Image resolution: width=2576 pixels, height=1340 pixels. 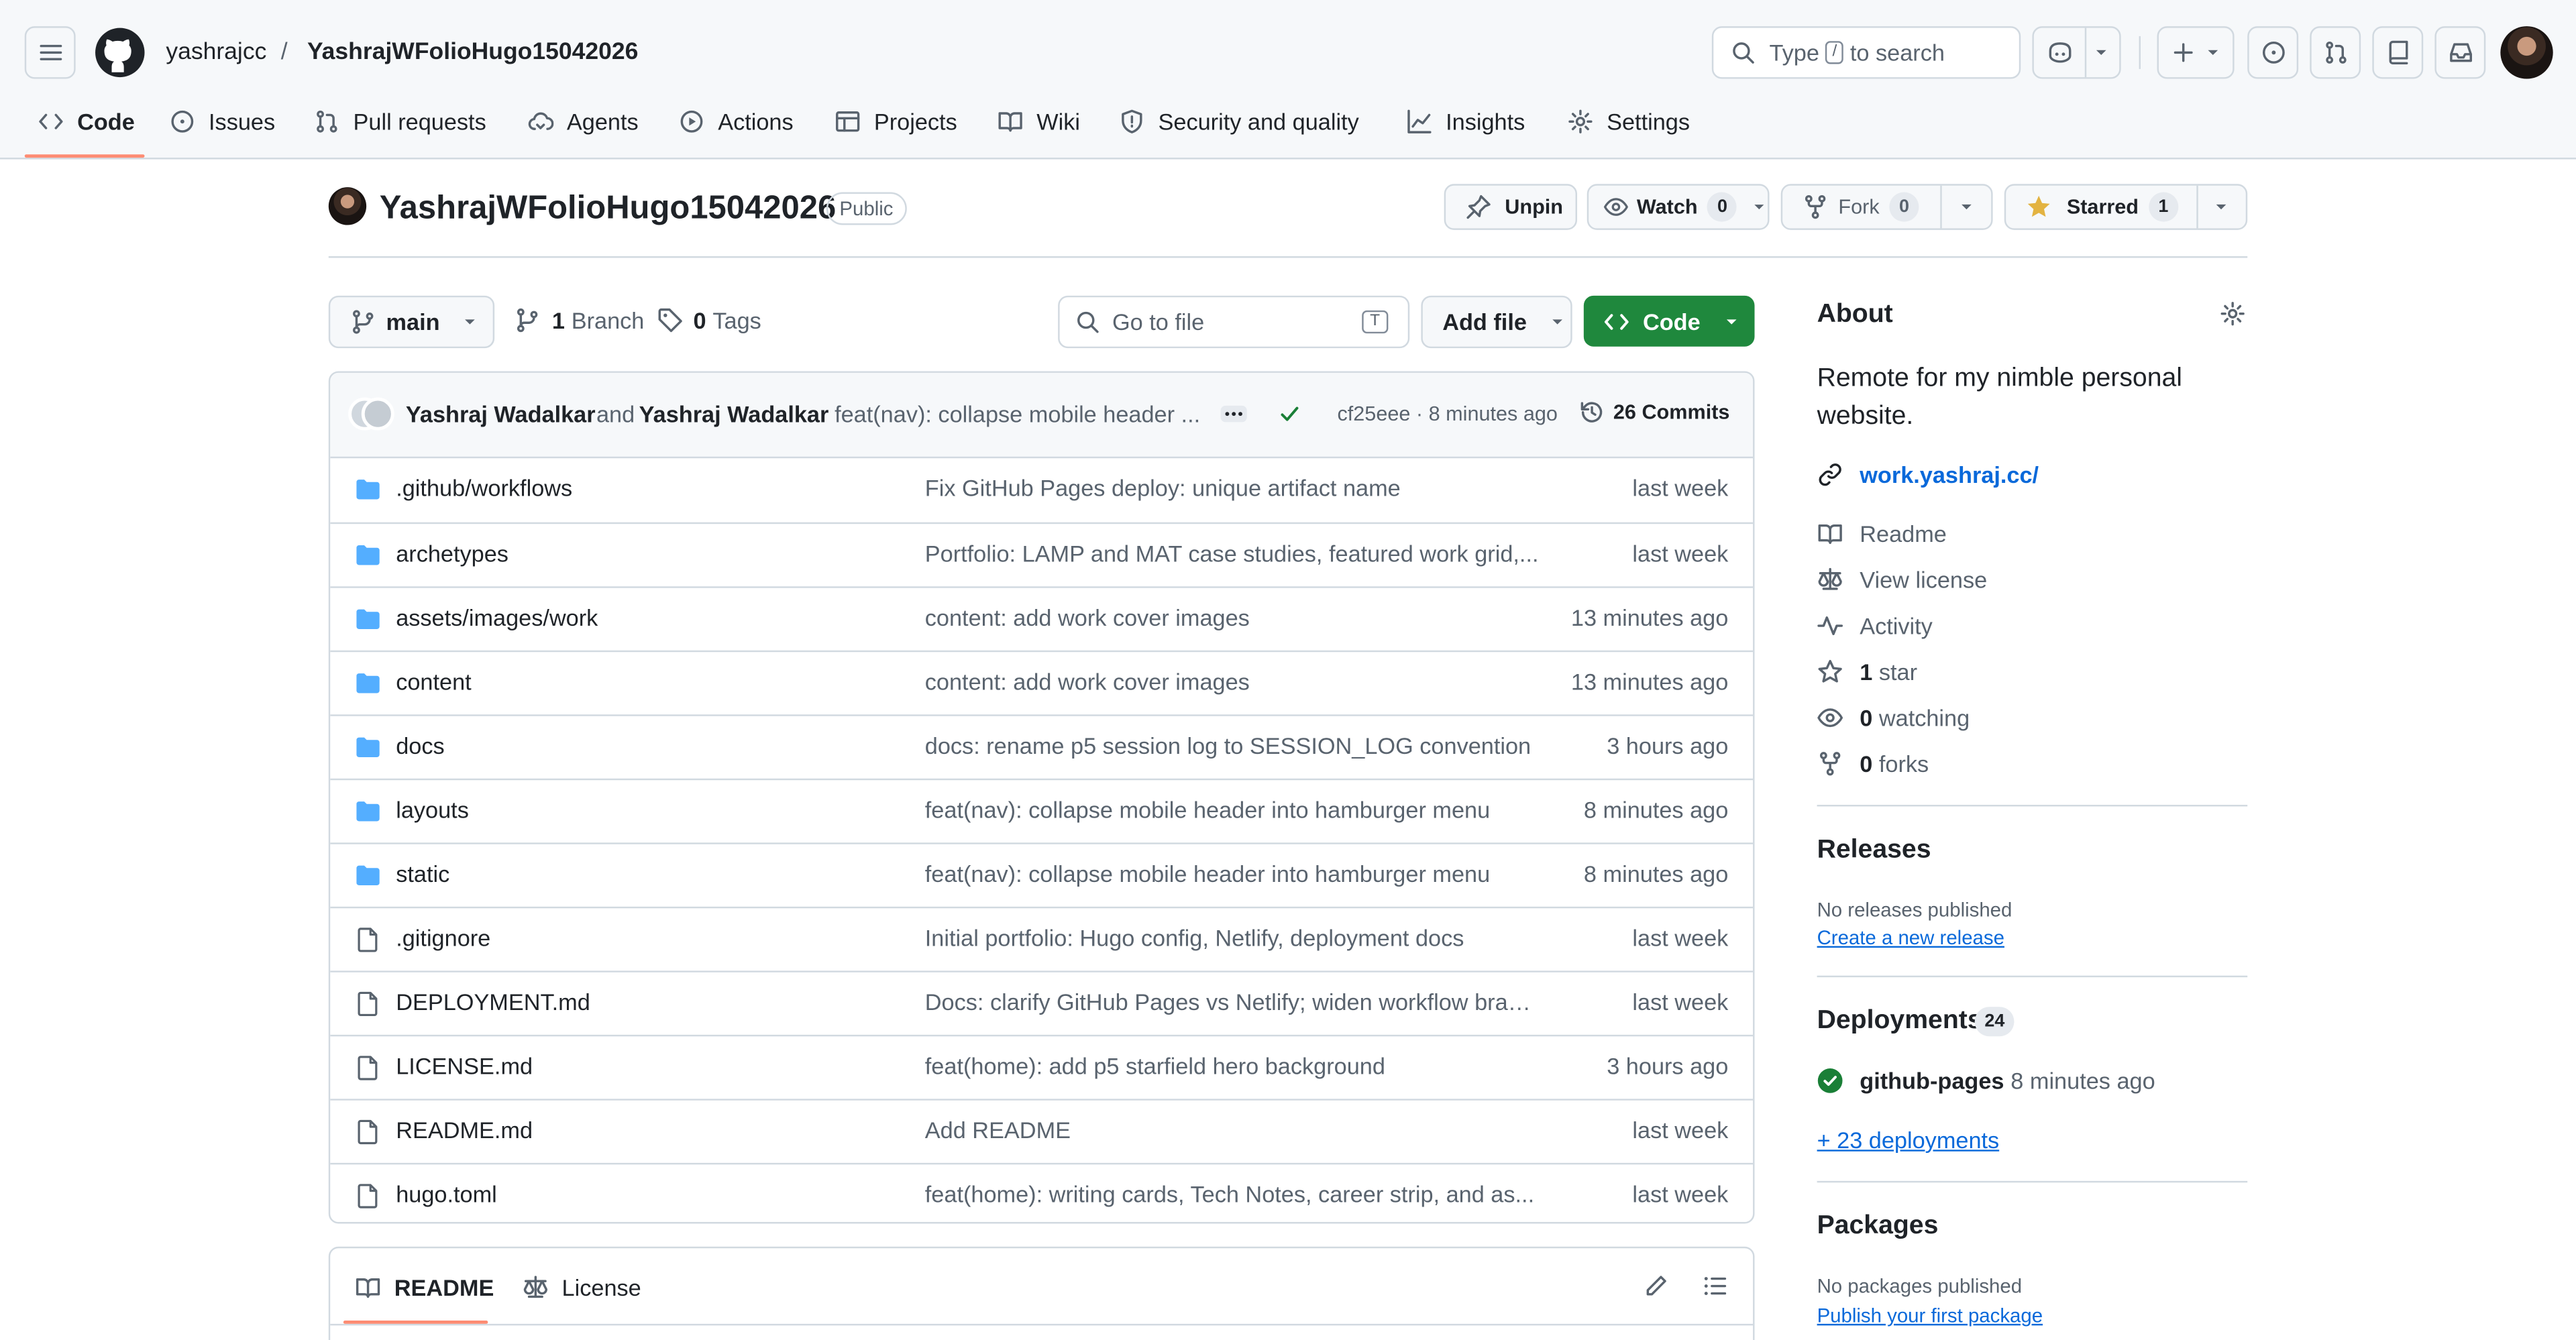 What do you see at coordinates (434, 682) in the screenshot?
I see `file-name: content` at bounding box center [434, 682].